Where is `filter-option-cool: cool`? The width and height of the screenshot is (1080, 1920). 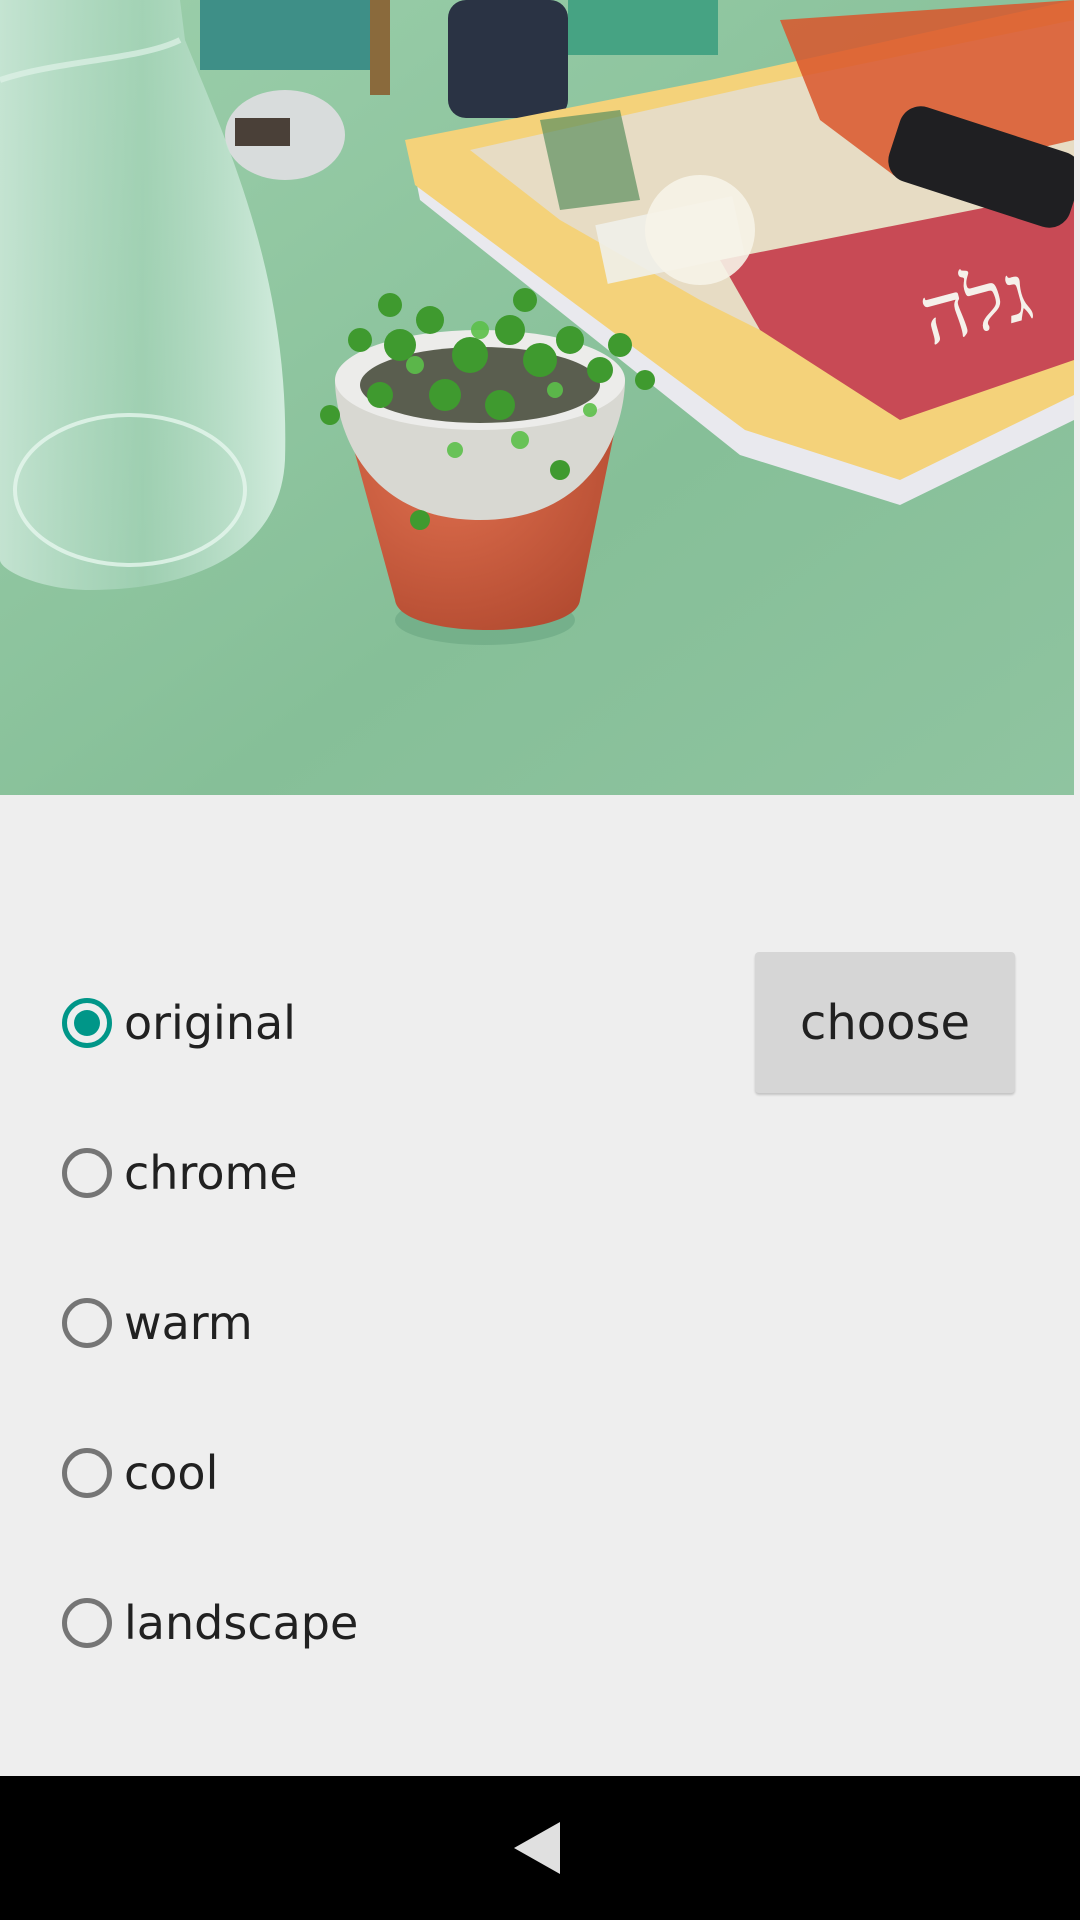
filter-option-cool: cool is located at coordinates (140, 1473).